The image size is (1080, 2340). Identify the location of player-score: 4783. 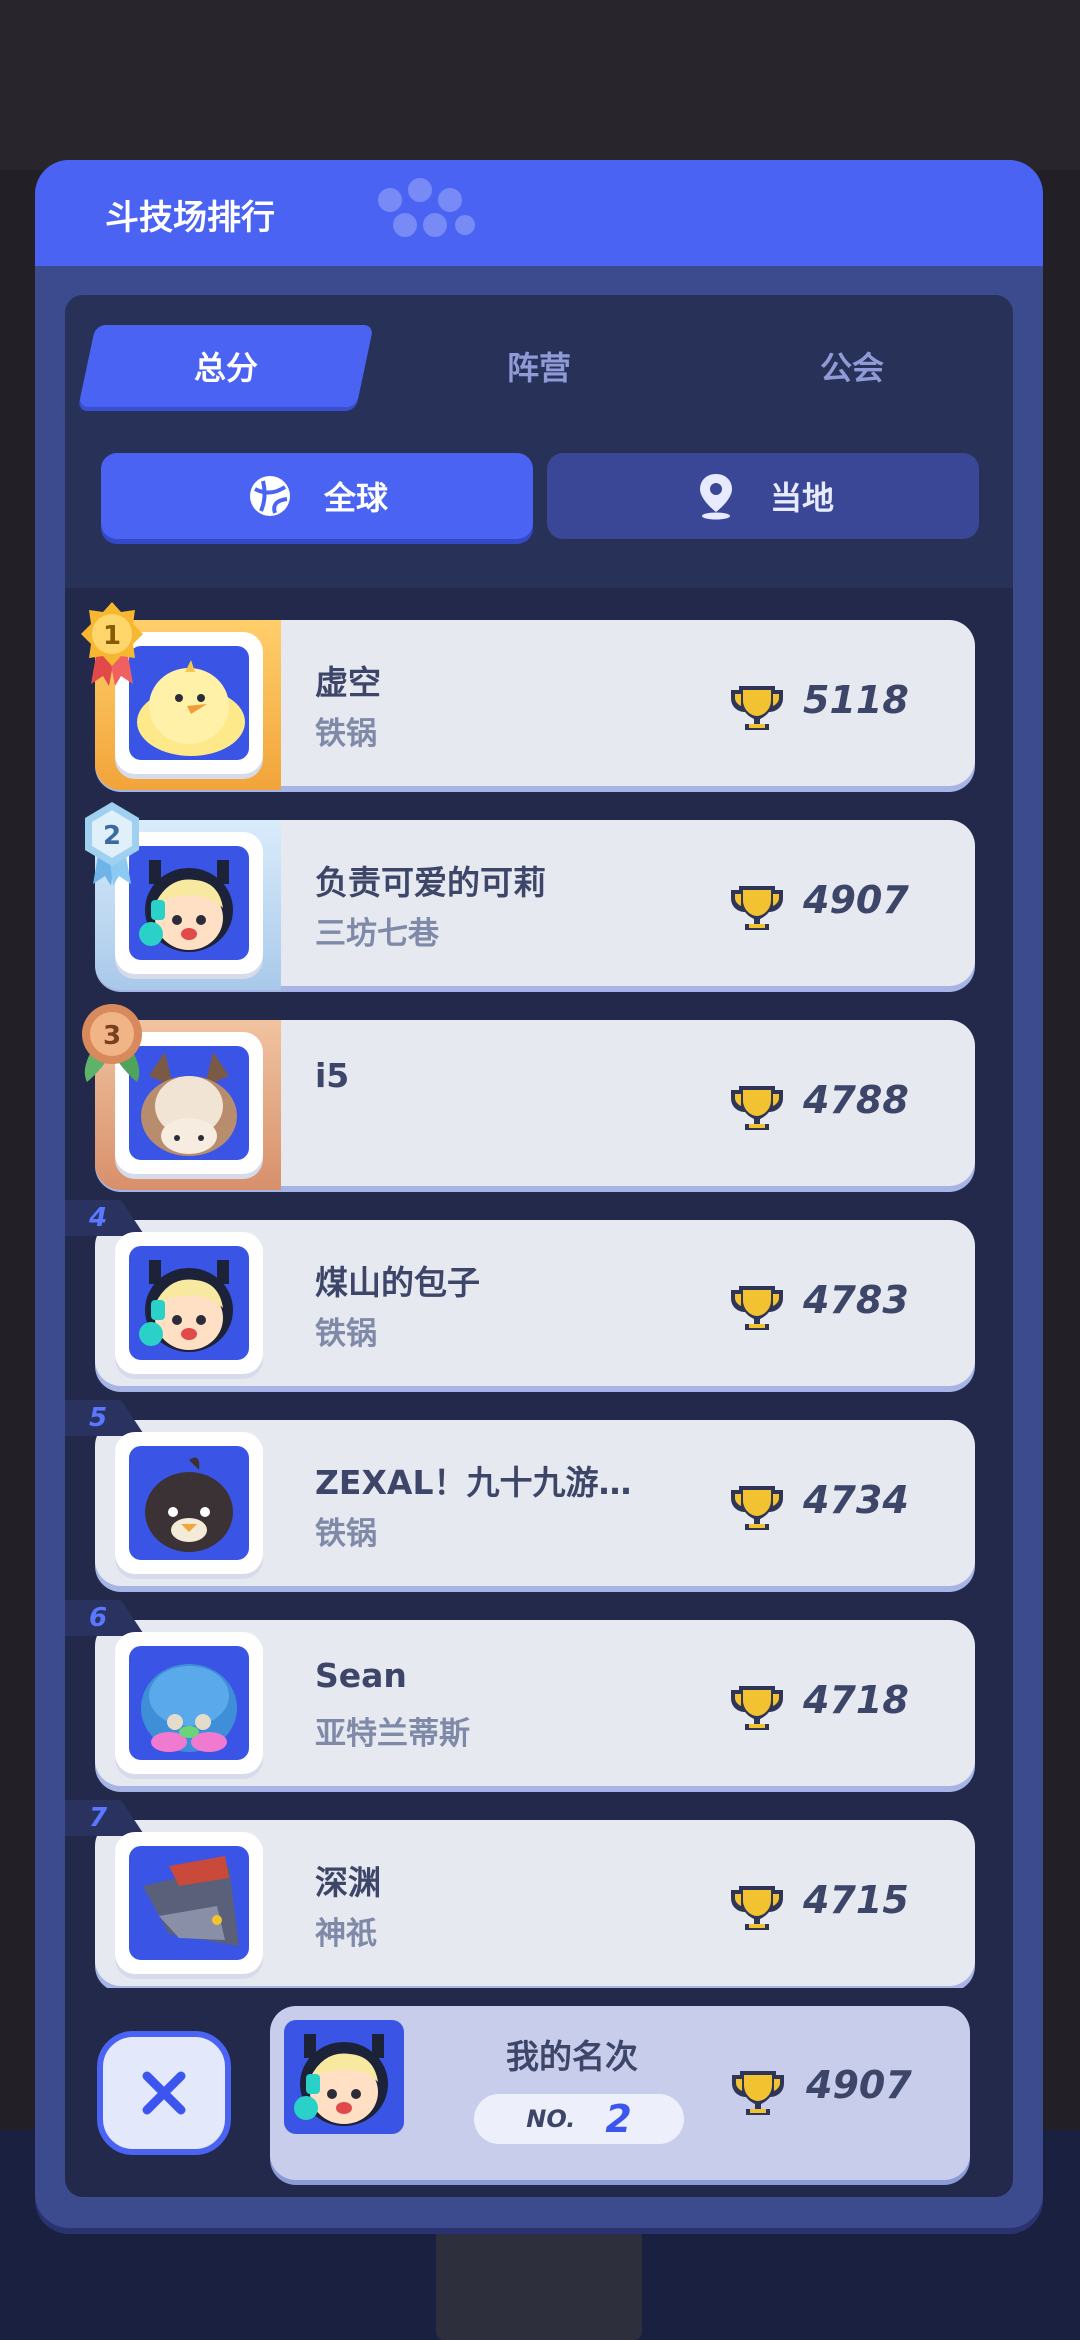
(856, 1300).